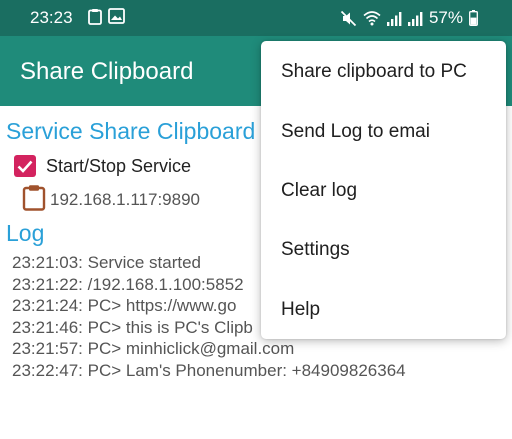 This screenshot has height=439, width=512. I want to click on status-bar: 23:23 57%, so click(256, 18).